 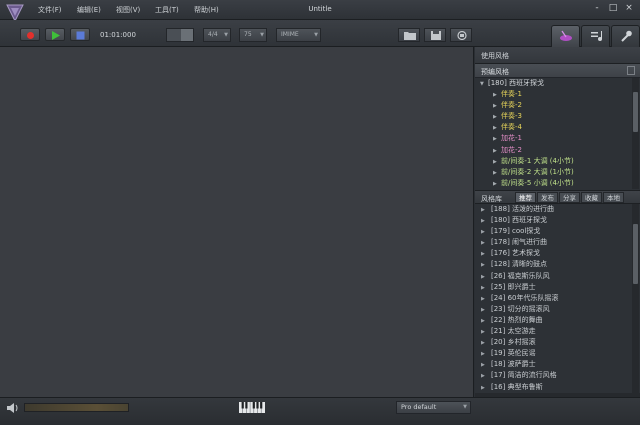 What do you see at coordinates (557, 276) in the screenshot?
I see `library-item: ▶ [26] 福克斯乐队风` at bounding box center [557, 276].